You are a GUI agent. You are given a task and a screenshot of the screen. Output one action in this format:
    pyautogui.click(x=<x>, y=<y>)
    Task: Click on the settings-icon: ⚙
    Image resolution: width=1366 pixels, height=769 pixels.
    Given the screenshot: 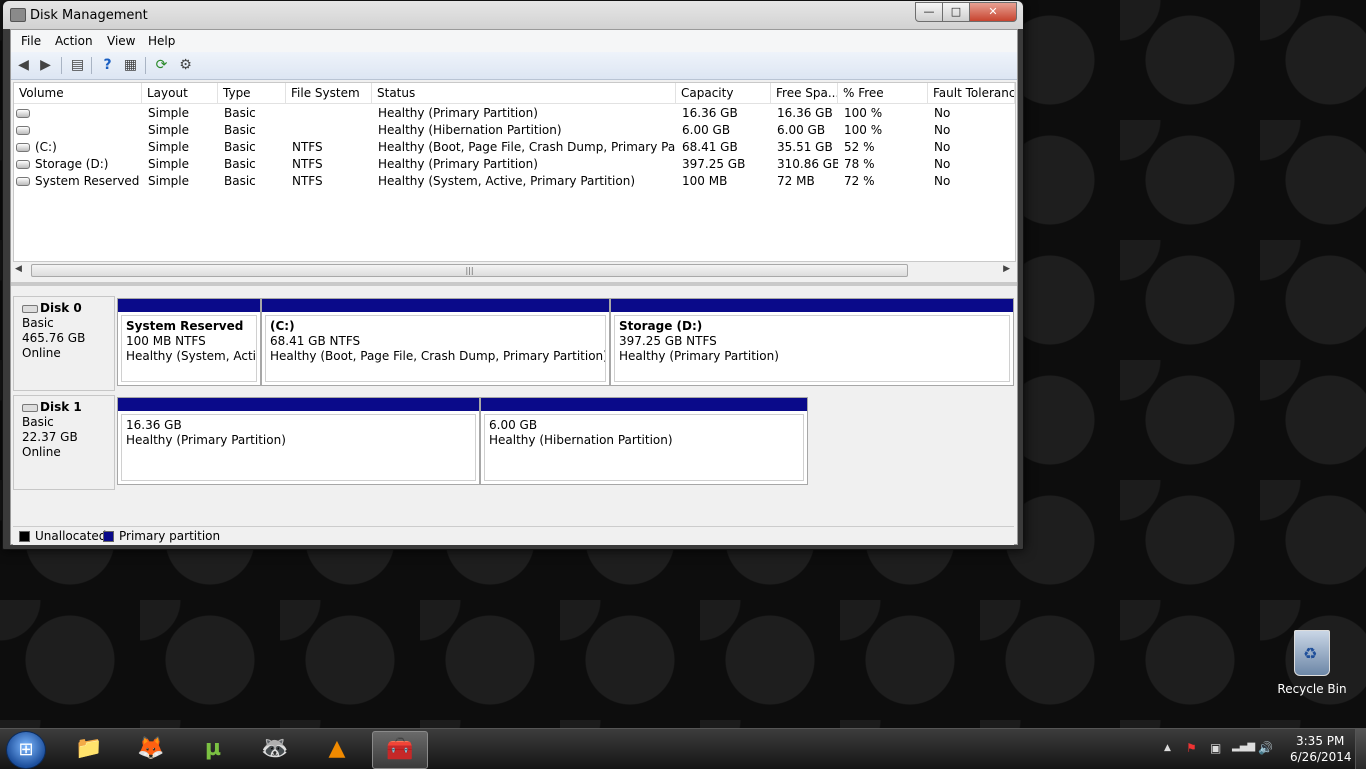 What is the action you would take?
    pyautogui.click(x=185, y=65)
    